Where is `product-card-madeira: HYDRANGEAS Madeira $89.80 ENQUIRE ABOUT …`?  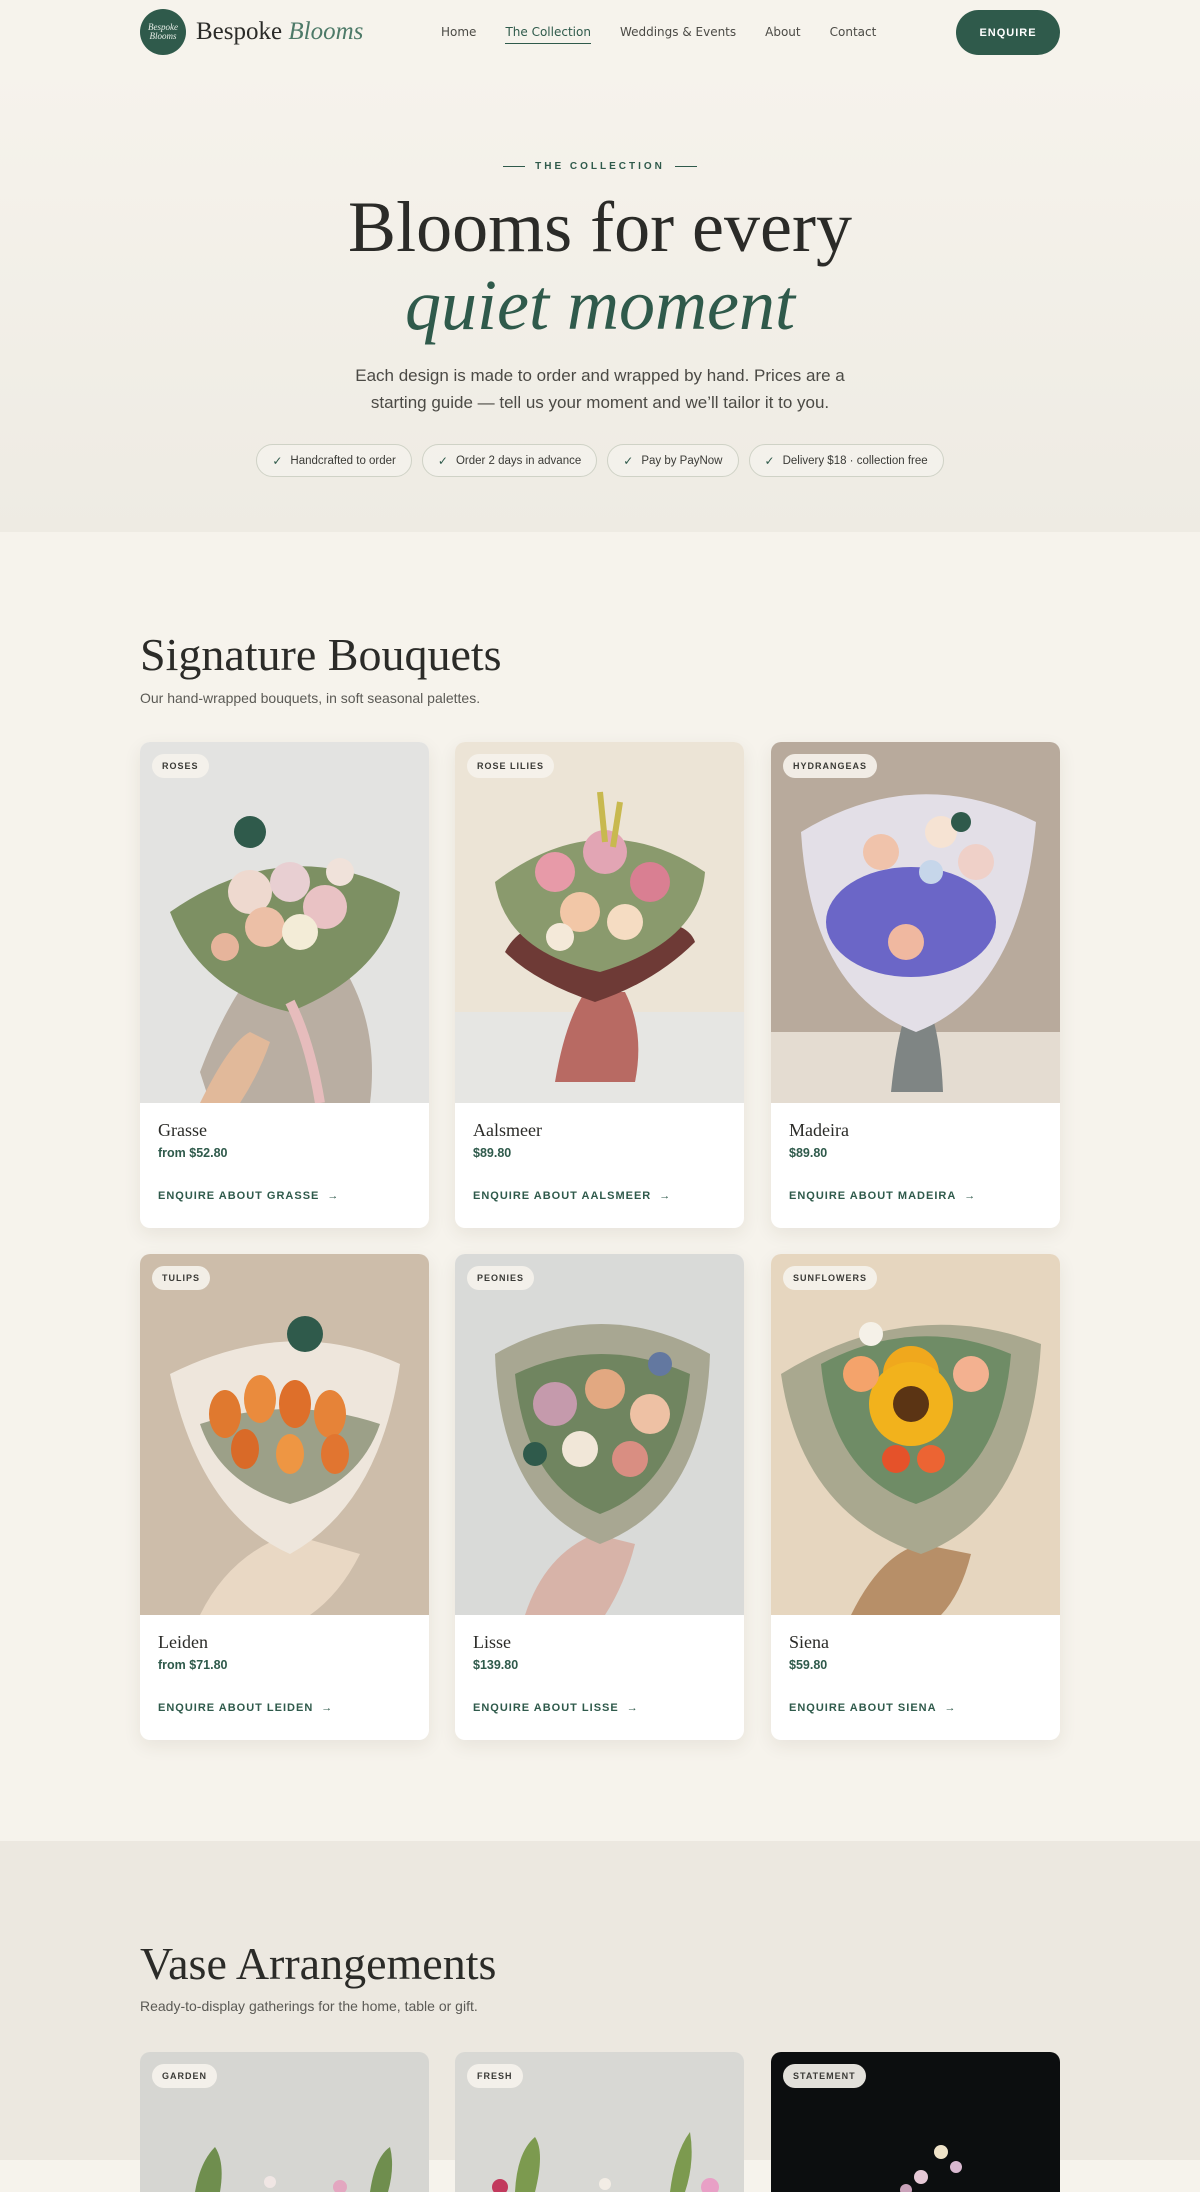
product-card-madeira: HYDRANGEAS Madeira $89.80 ENQUIRE ABOUT … is located at coordinates (915, 985).